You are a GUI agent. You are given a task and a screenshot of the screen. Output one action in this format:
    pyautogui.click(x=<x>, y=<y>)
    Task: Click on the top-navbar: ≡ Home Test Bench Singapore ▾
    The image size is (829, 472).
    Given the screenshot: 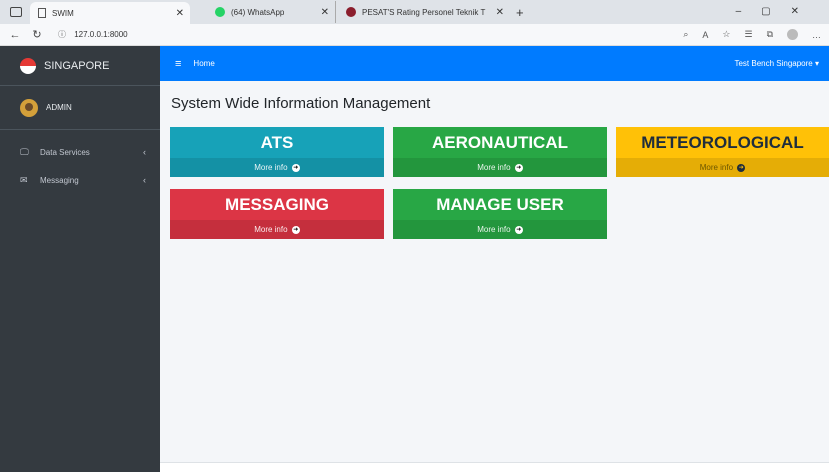 What is the action you would take?
    pyautogui.click(x=494, y=63)
    